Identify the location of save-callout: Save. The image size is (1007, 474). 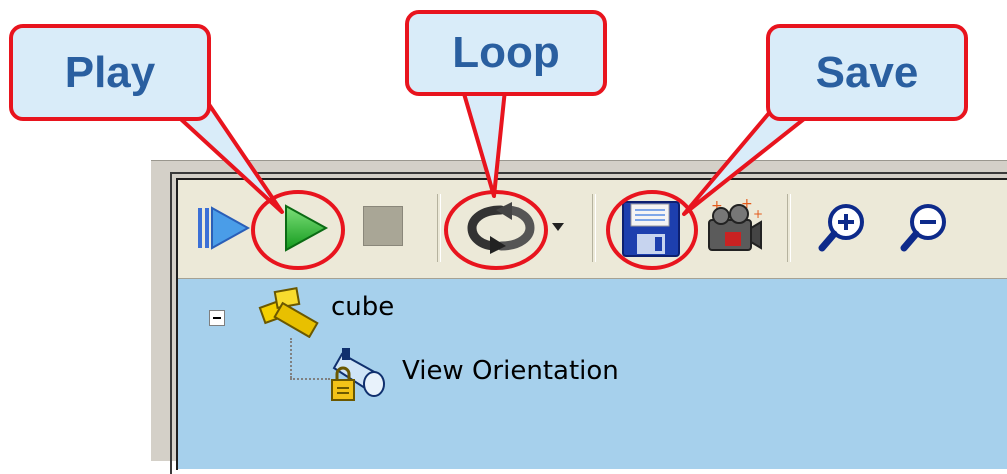
(867, 72).